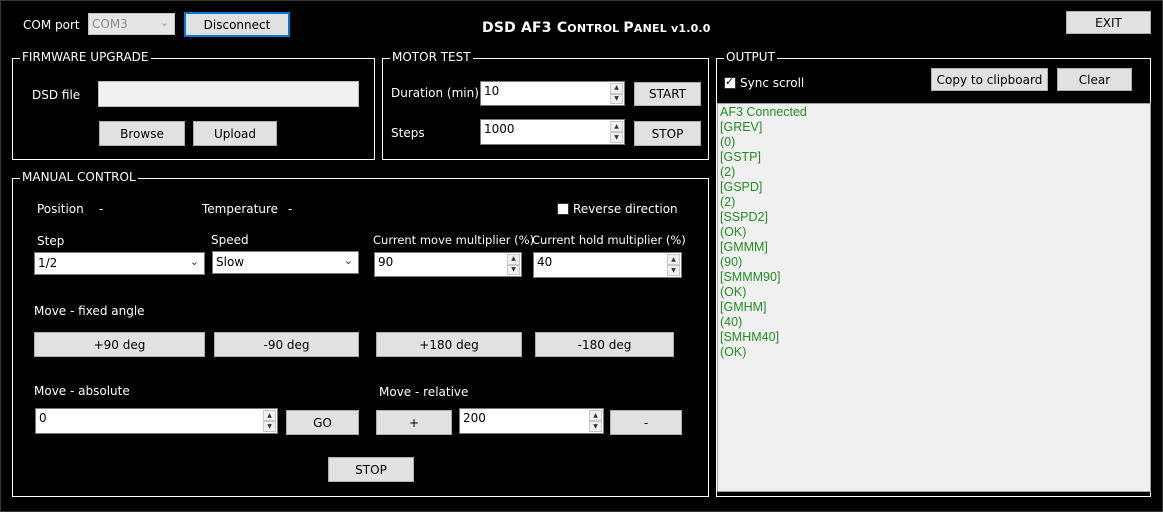 The height and width of the screenshot is (512, 1163). I want to click on relative-minus-button: -, so click(646, 422).